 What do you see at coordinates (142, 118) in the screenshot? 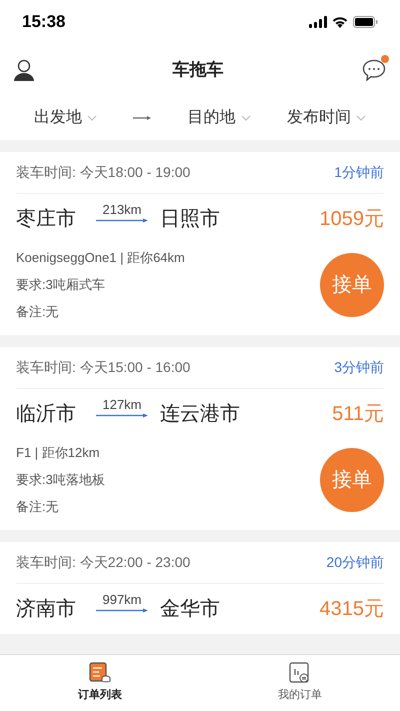
I see `arrow-right-icon` at bounding box center [142, 118].